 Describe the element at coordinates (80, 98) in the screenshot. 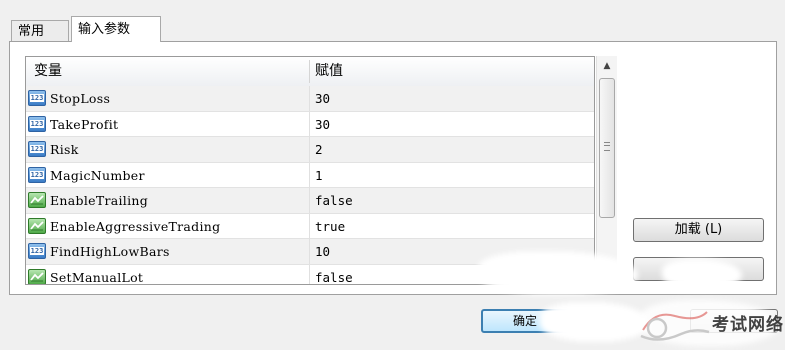

I see `parameter-name: StopLoss` at that location.